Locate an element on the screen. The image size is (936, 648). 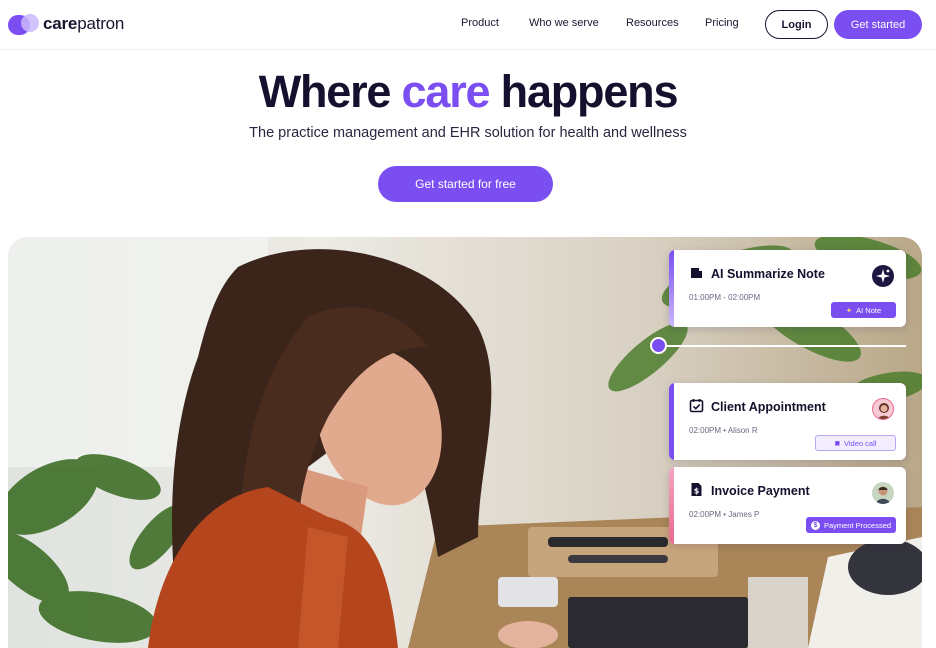
sparkle-icon: ✦ is located at coordinates (849, 310).